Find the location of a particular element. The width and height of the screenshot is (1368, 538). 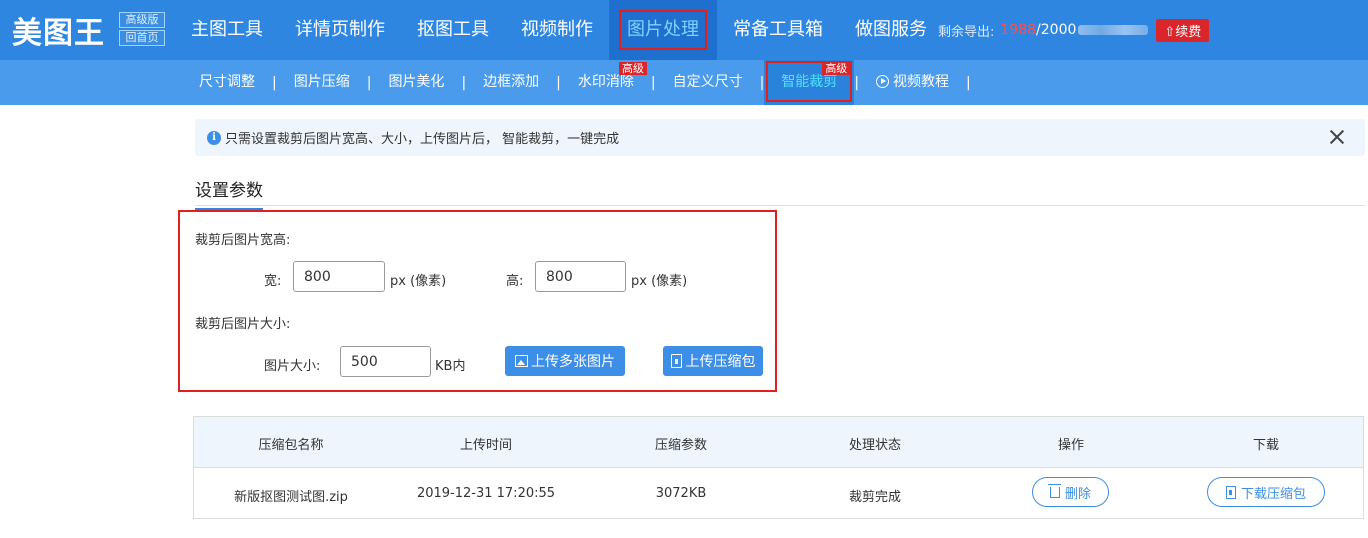

close-icon is located at coordinates (1337, 137).